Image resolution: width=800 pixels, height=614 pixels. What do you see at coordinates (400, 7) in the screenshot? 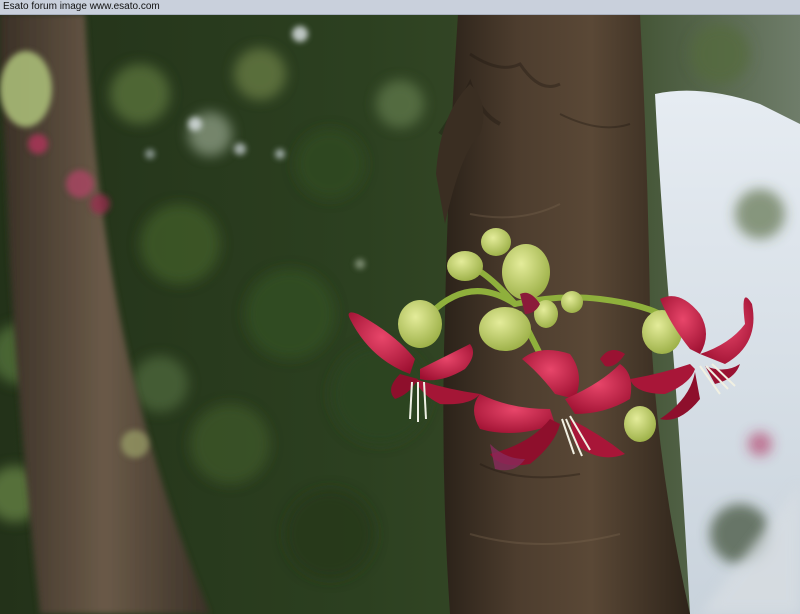
I see `watermark-banner: Esato forum image www.esato.com` at bounding box center [400, 7].